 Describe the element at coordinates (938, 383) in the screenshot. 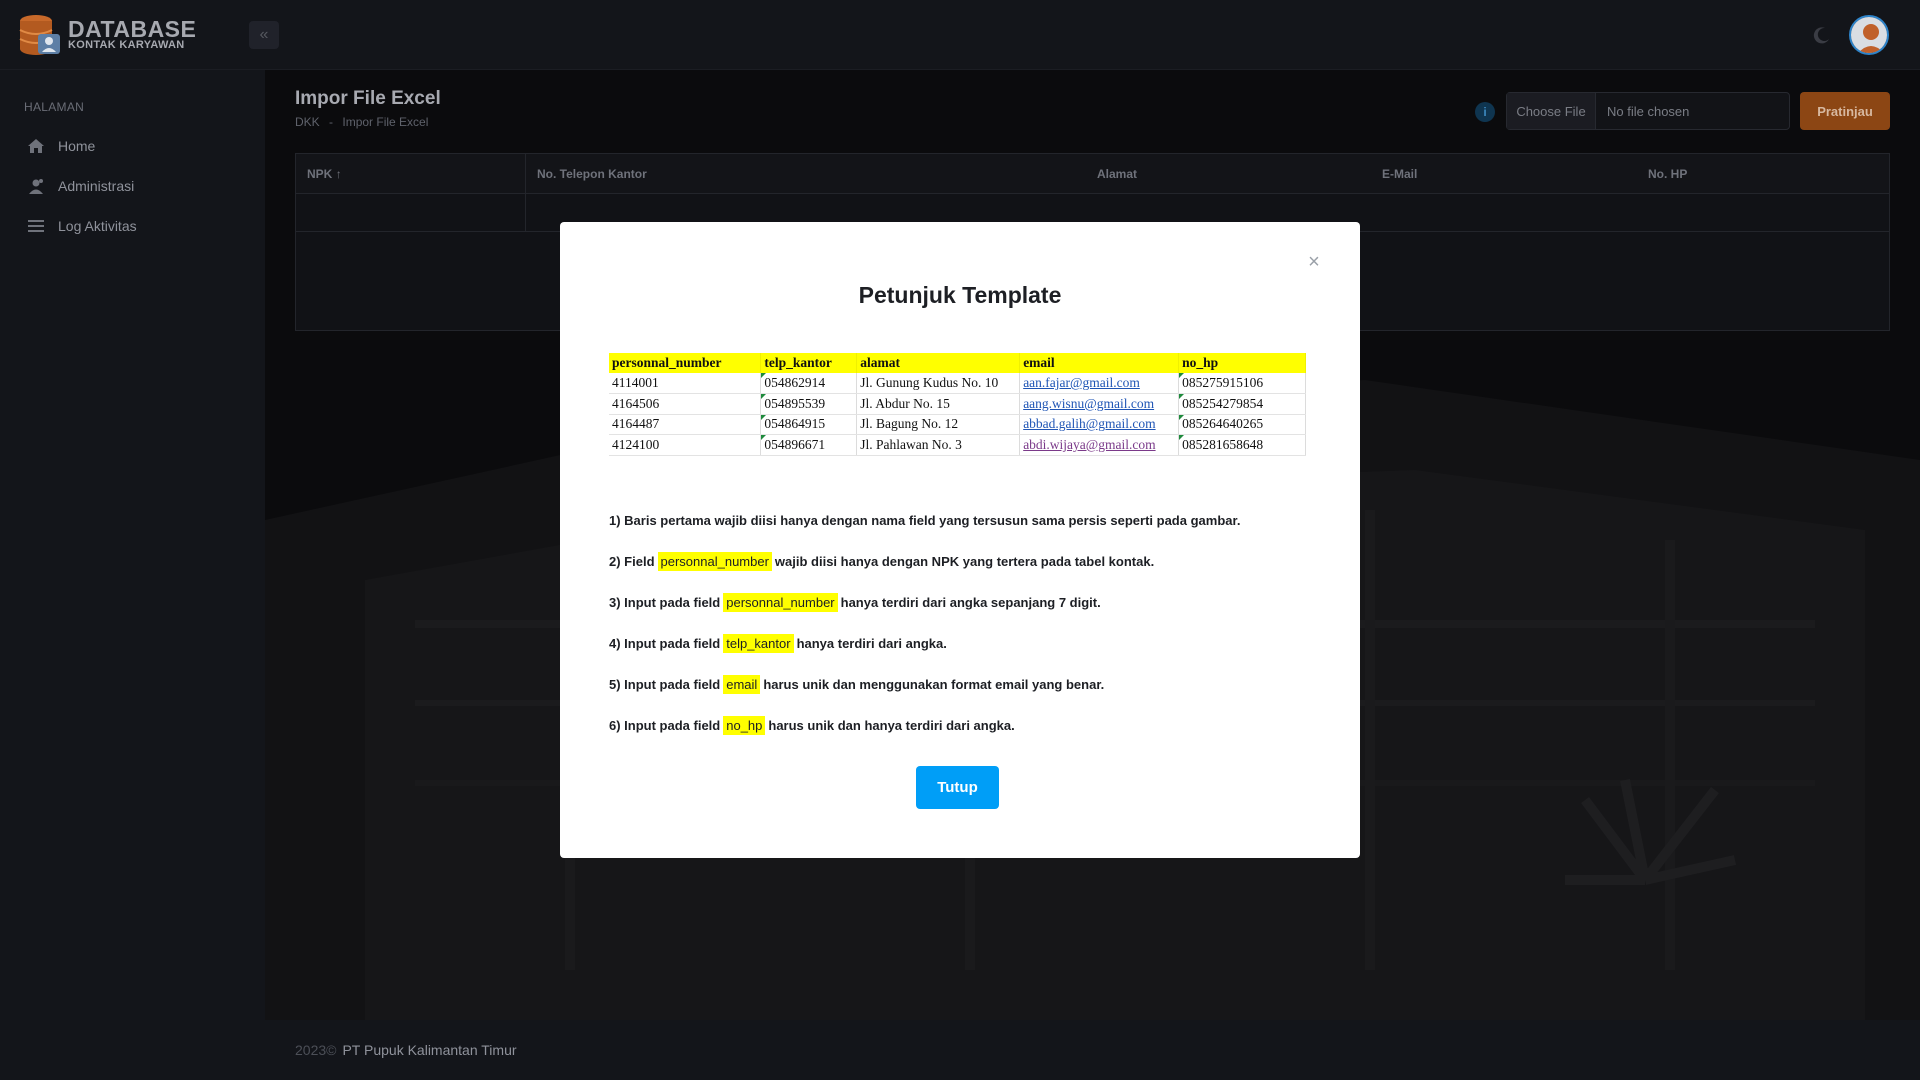

I see `template-cell: Jl. Gunung Kudus No. 10` at that location.